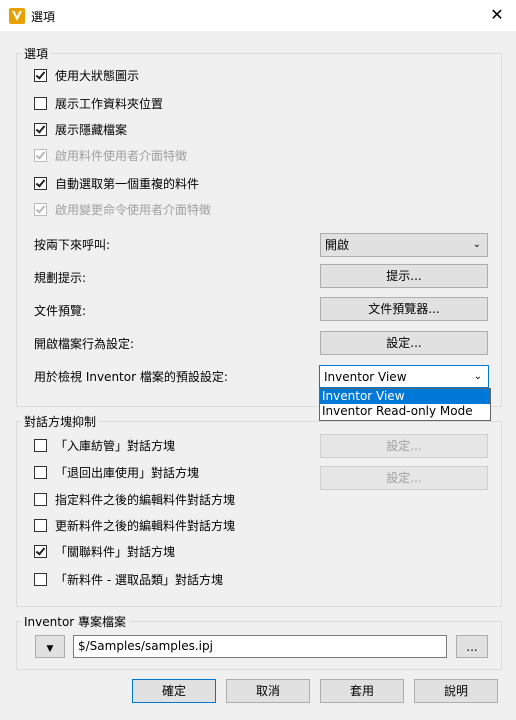 Image resolution: width=516 pixels, height=720 pixels. I want to click on checkbox-large-status-icons: 使用大狀態圖示, so click(86, 75).